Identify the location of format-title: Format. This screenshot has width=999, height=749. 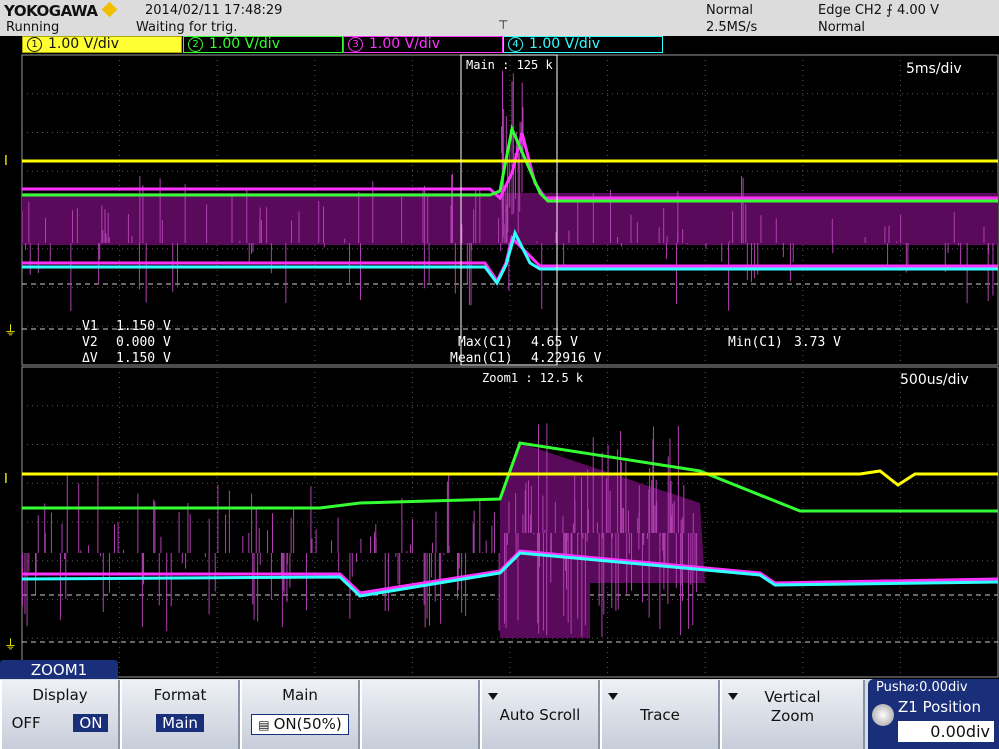
(180, 695).